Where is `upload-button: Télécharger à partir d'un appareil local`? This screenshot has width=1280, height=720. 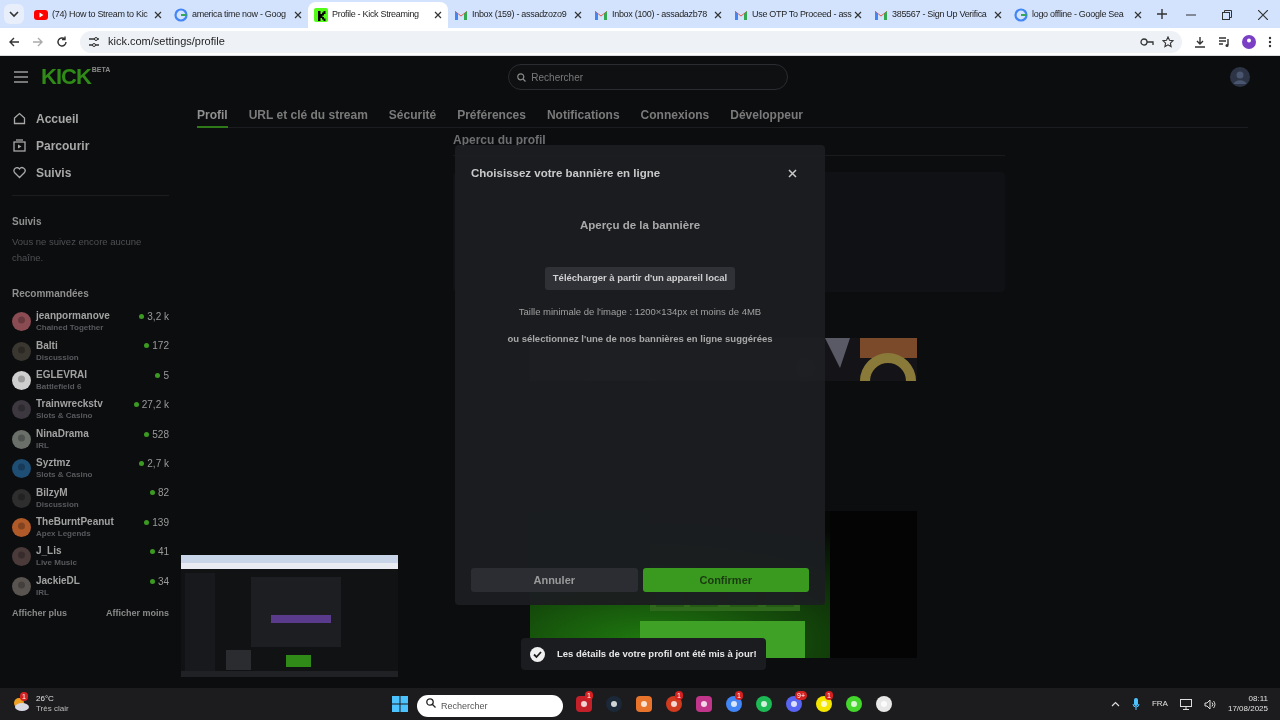
upload-button: Télécharger à partir d'un appareil local is located at coordinates (640, 278).